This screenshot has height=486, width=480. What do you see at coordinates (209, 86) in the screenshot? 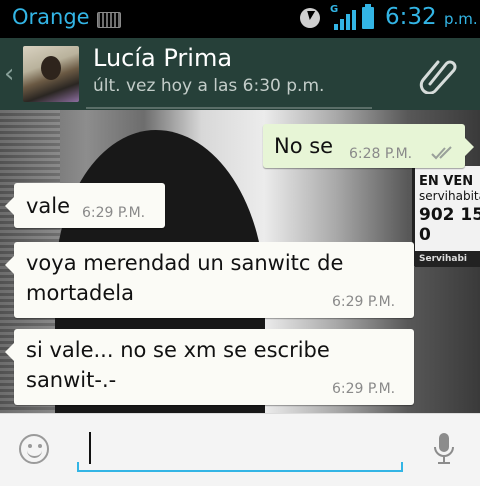
I see `last-seen-status: últ. vez hoy a las 6:30 p.m.` at bounding box center [209, 86].